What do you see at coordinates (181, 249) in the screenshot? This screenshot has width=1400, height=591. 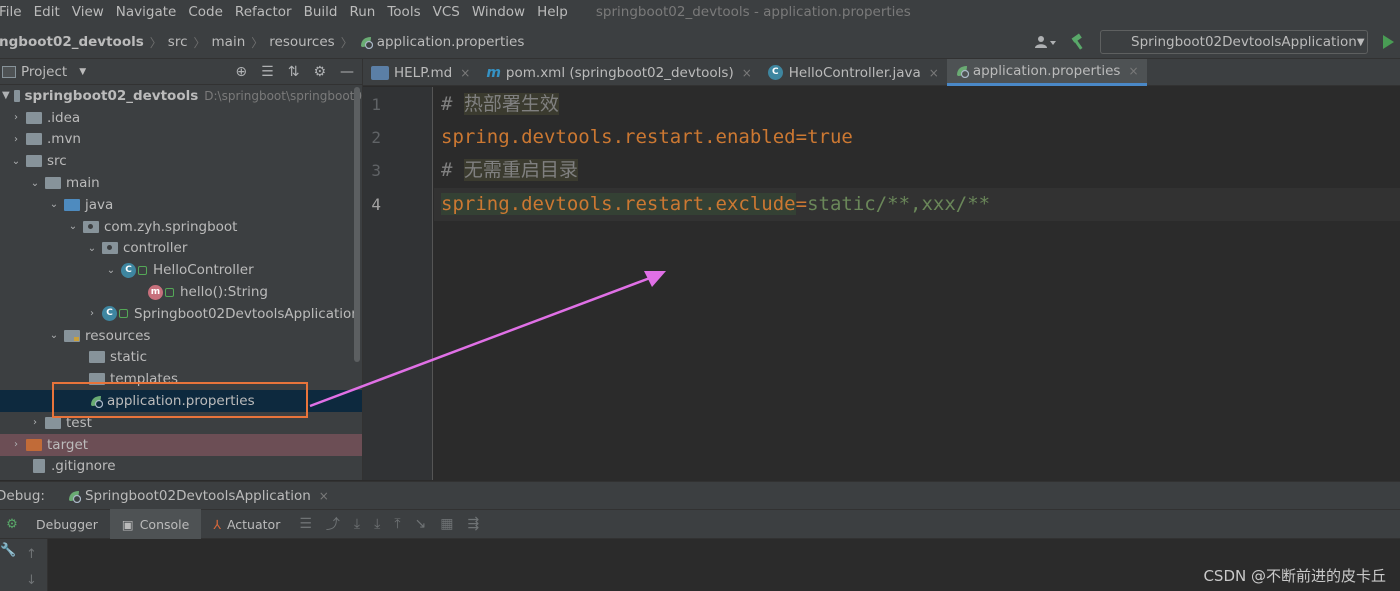 I see `tree-item-controller: ⌄ controller` at bounding box center [181, 249].